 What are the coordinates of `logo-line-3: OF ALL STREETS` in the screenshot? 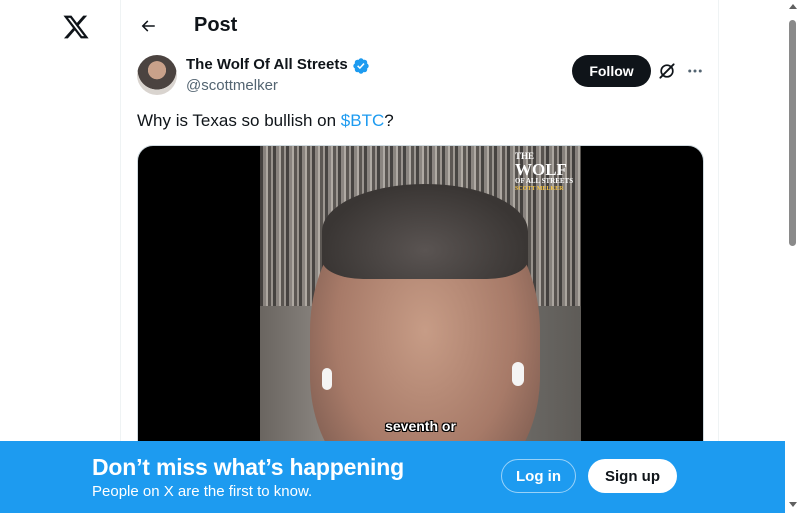 It's located at (544, 181).